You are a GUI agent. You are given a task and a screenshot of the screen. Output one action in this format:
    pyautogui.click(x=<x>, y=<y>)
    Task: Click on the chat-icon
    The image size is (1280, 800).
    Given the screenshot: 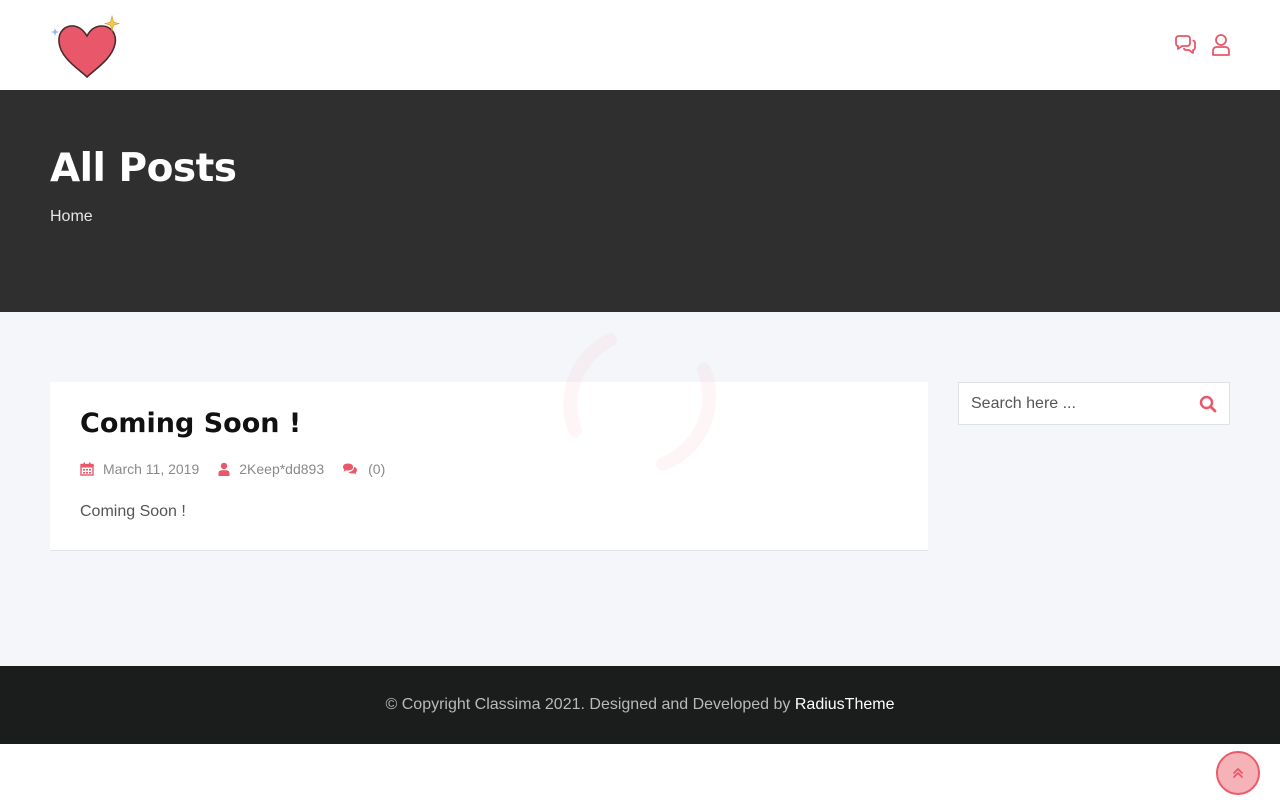 What is the action you would take?
    pyautogui.click(x=1185, y=45)
    